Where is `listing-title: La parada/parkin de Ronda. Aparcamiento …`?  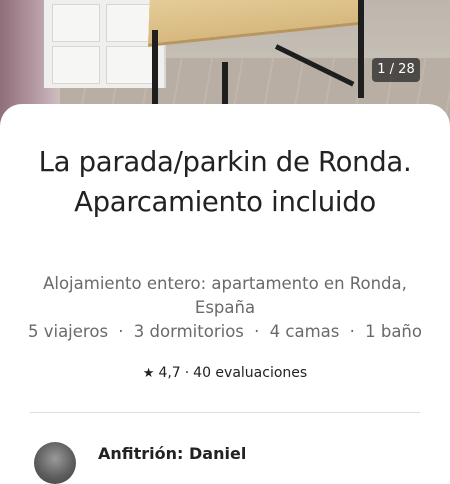
listing-title: La parada/parkin de Ronda. Aparcamiento … is located at coordinates (225, 182).